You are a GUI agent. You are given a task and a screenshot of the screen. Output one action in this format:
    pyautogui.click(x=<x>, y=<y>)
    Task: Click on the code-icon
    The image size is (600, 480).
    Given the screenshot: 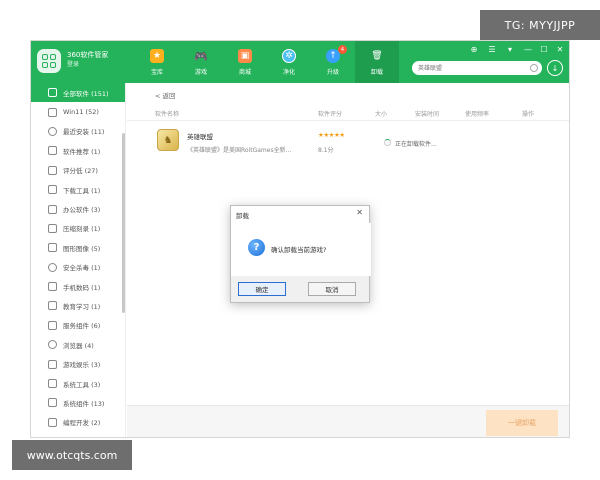 What is the action you would take?
    pyautogui.click(x=52, y=422)
    